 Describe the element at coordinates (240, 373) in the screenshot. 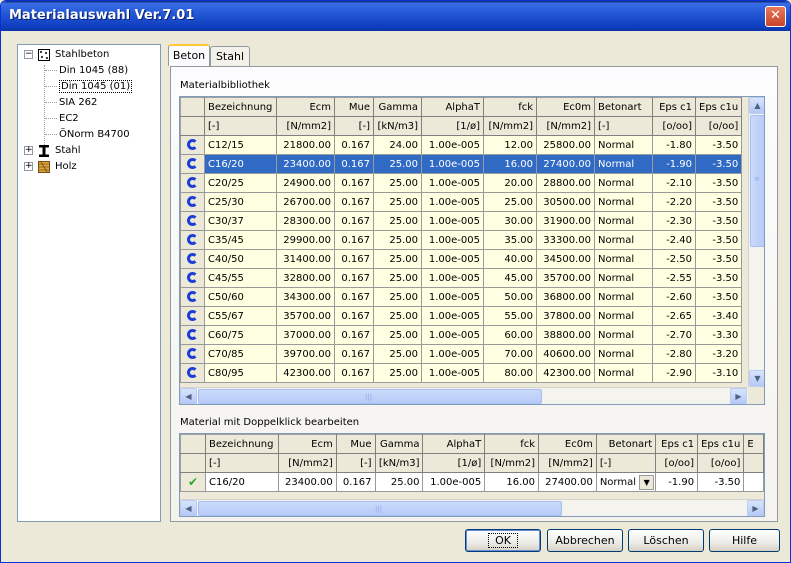

I see `table-cell: C80/95` at that location.